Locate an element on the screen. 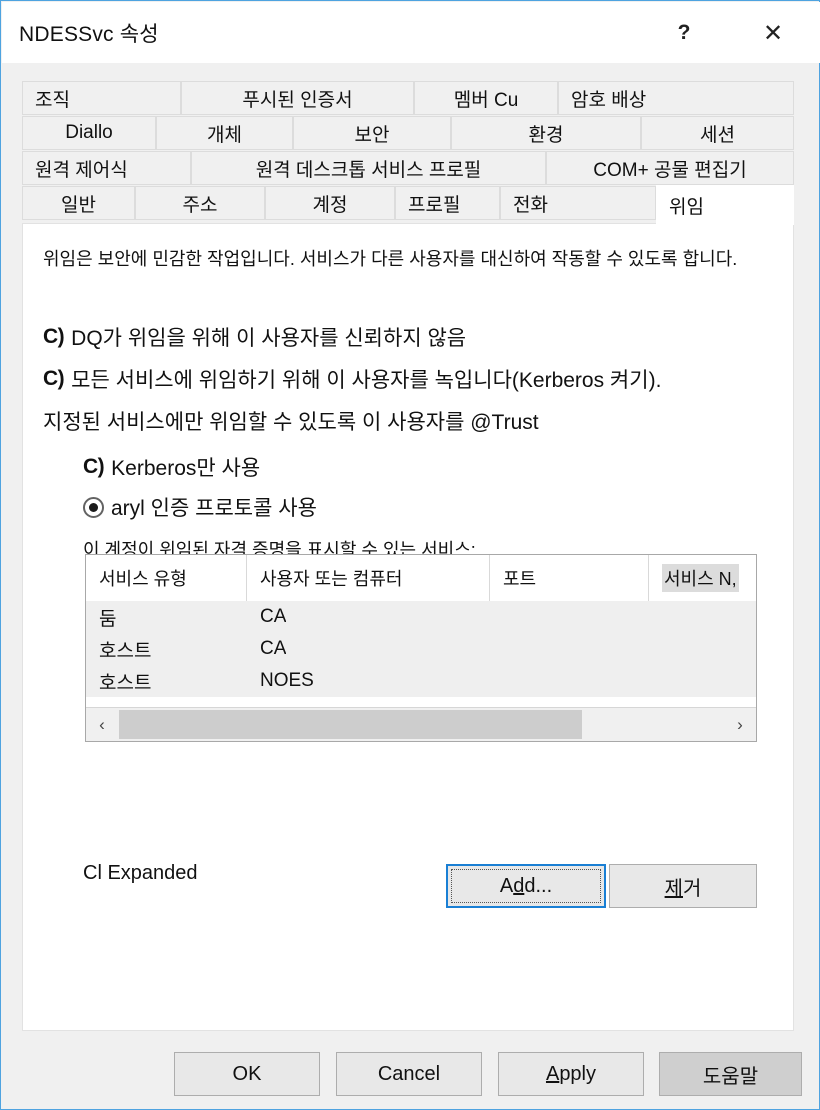  tab-general: 일반 is located at coordinates (78, 203).